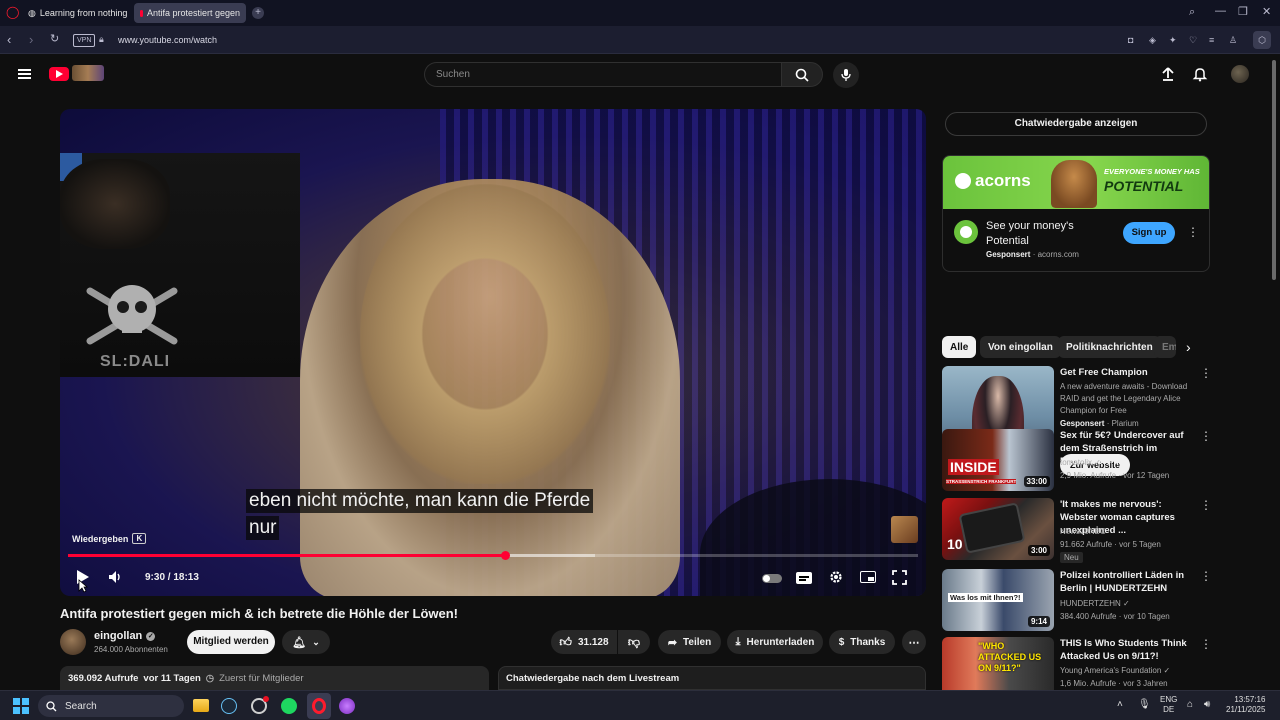 This screenshot has height=720, width=1280. Describe the element at coordinates (1130, 40) in the screenshot. I see `camera-icon: ◘` at that location.